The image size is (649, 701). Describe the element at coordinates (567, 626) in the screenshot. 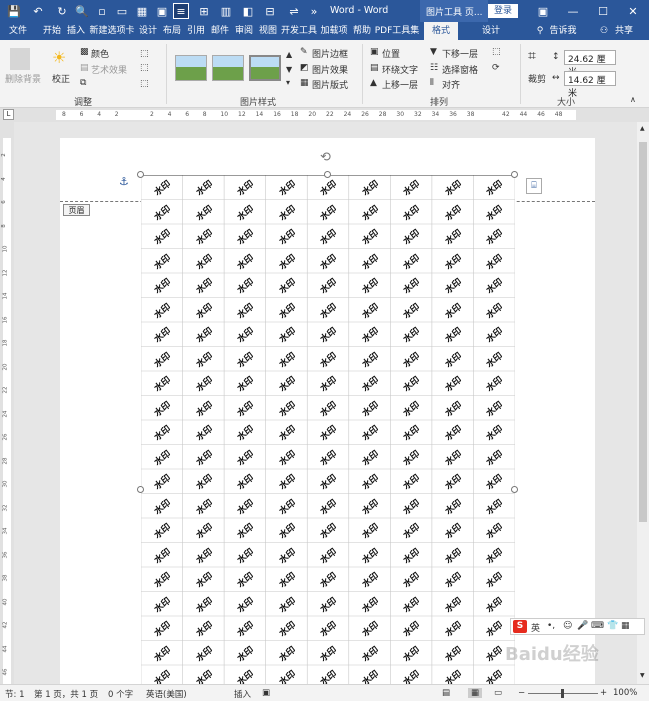

I see `emoji-icon: ☺` at that location.